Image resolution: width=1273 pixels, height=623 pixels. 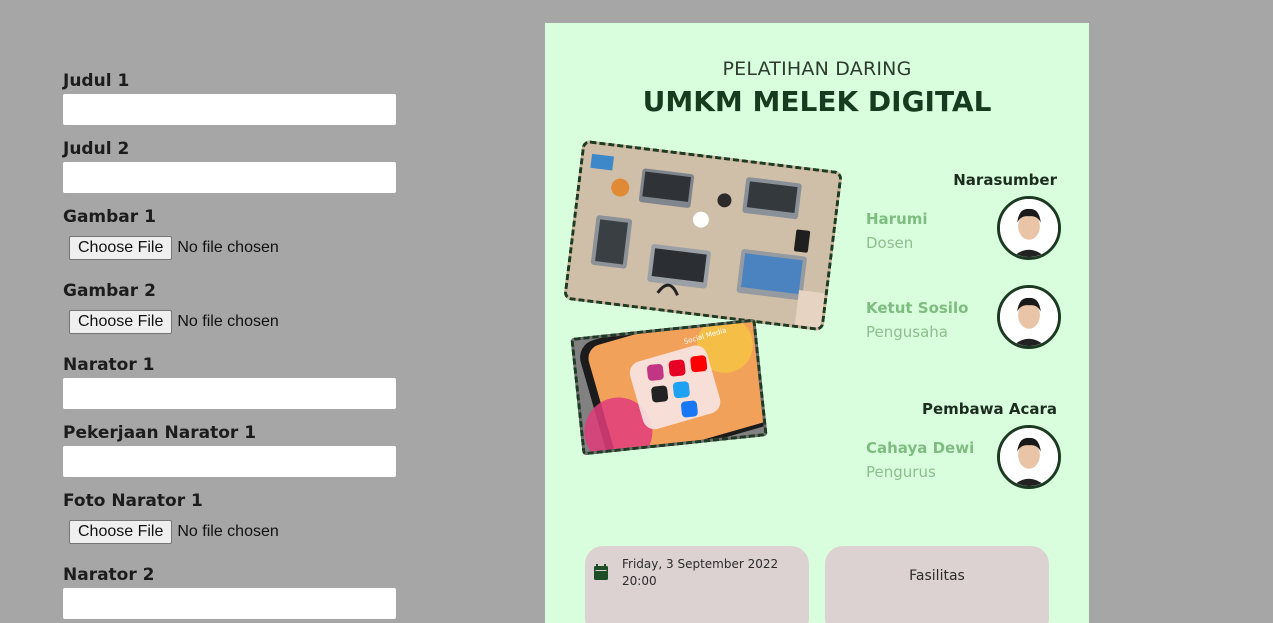 What do you see at coordinates (601, 572) in the screenshot?
I see `calendar-icon` at bounding box center [601, 572].